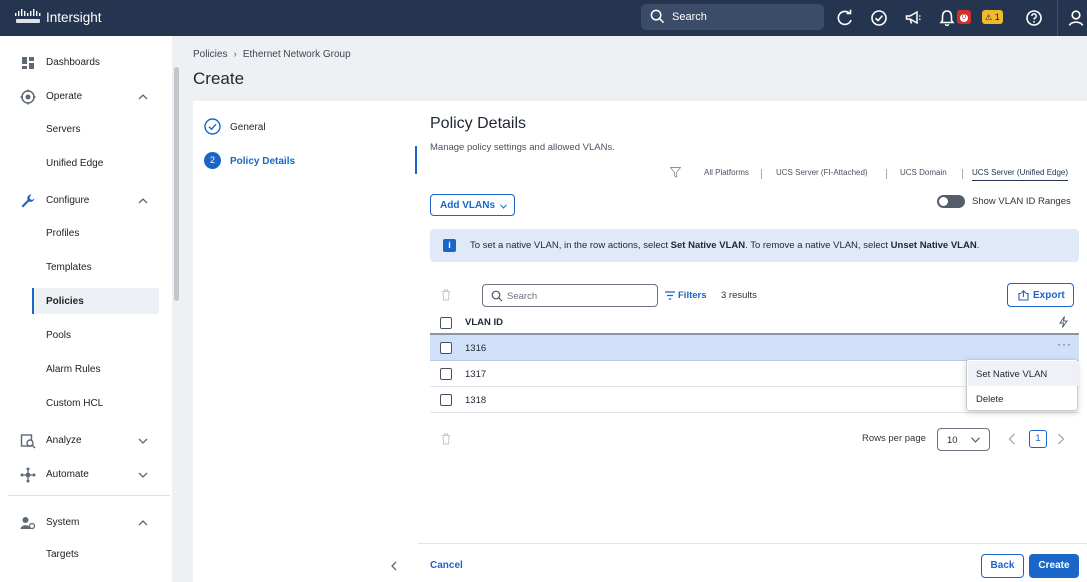  Describe the element at coordinates (219, 78) in the screenshot. I see `page-title: Create` at that location.